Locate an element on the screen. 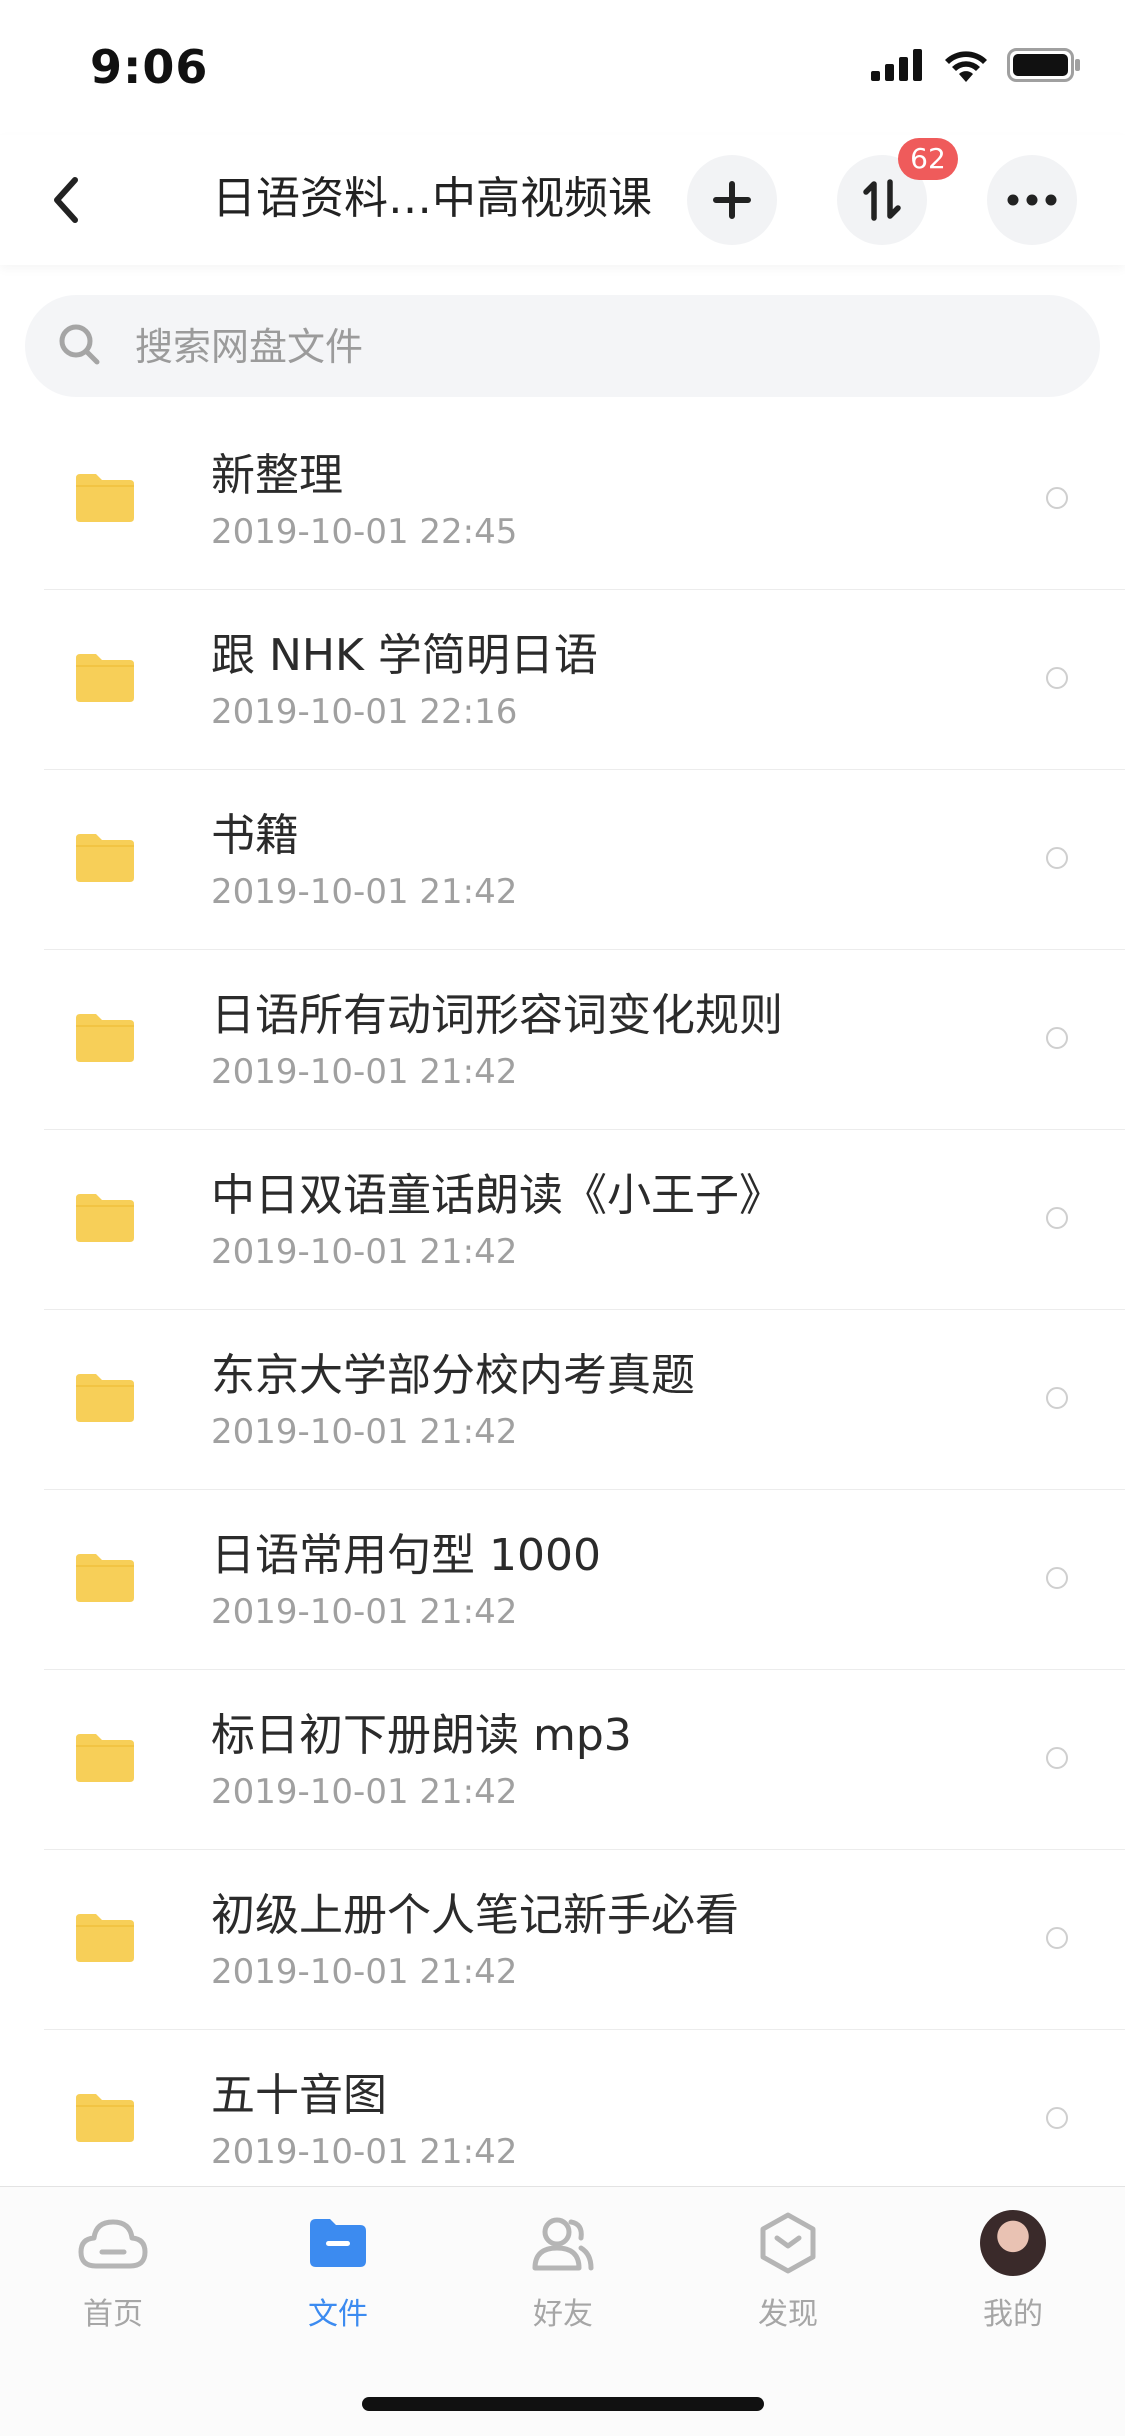  tab-label: 我的 is located at coordinates (1013, 2314).